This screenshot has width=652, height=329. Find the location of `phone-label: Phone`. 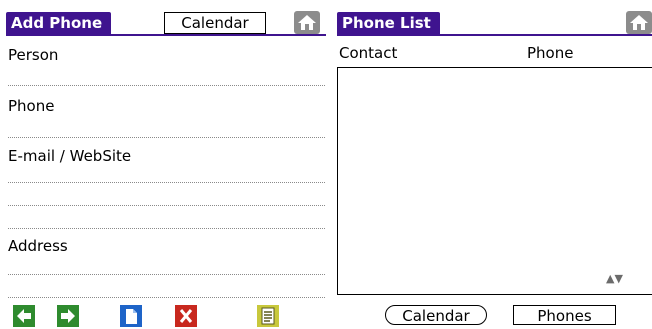

phone-label: Phone is located at coordinates (31, 106).